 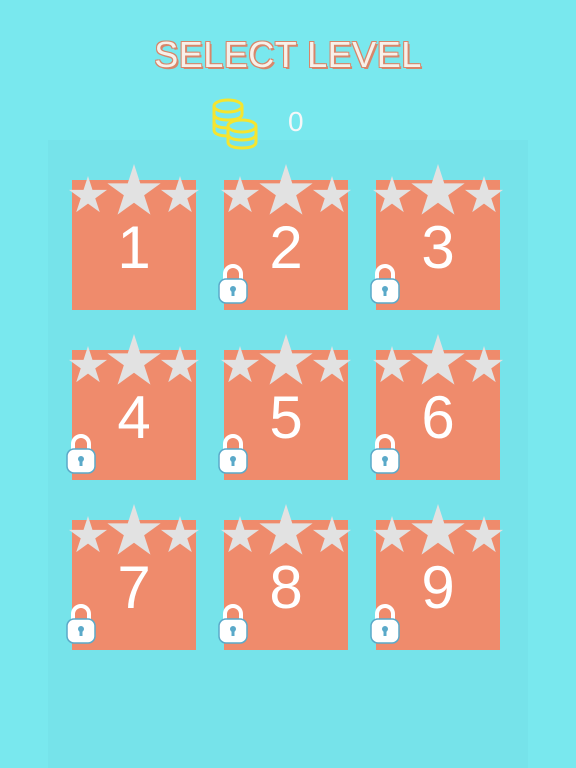 What do you see at coordinates (438, 407) in the screenshot?
I see `level-button-6: 6` at bounding box center [438, 407].